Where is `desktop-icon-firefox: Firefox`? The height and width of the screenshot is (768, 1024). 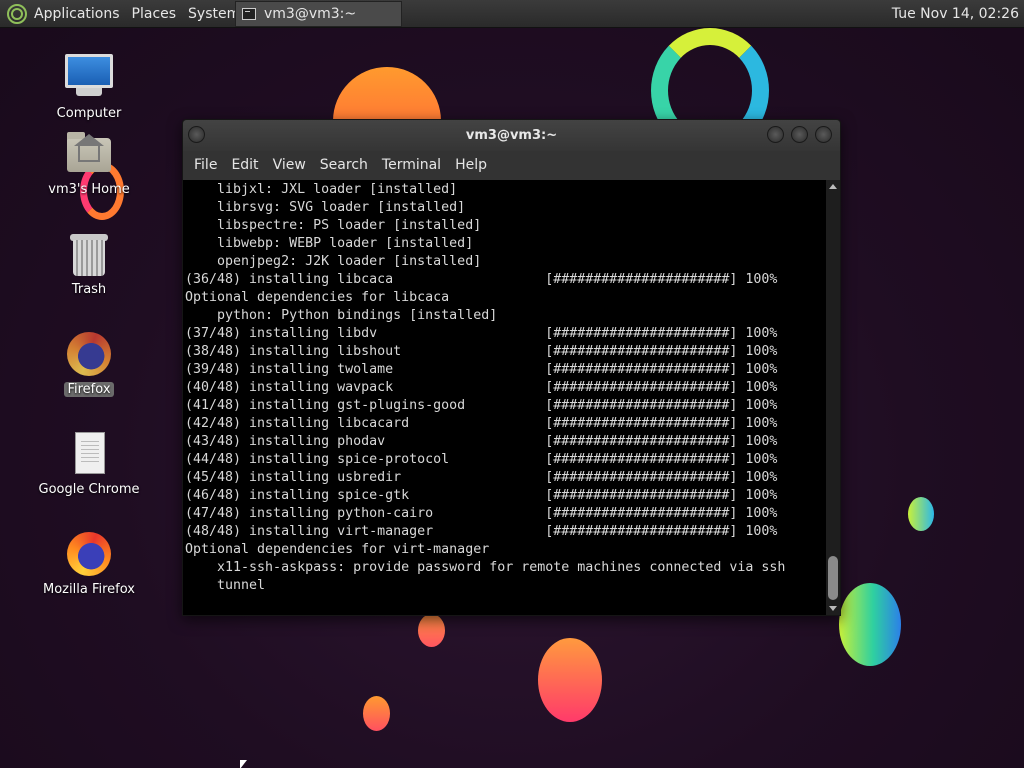 desktop-icon-firefox: Firefox is located at coordinates (89, 363).